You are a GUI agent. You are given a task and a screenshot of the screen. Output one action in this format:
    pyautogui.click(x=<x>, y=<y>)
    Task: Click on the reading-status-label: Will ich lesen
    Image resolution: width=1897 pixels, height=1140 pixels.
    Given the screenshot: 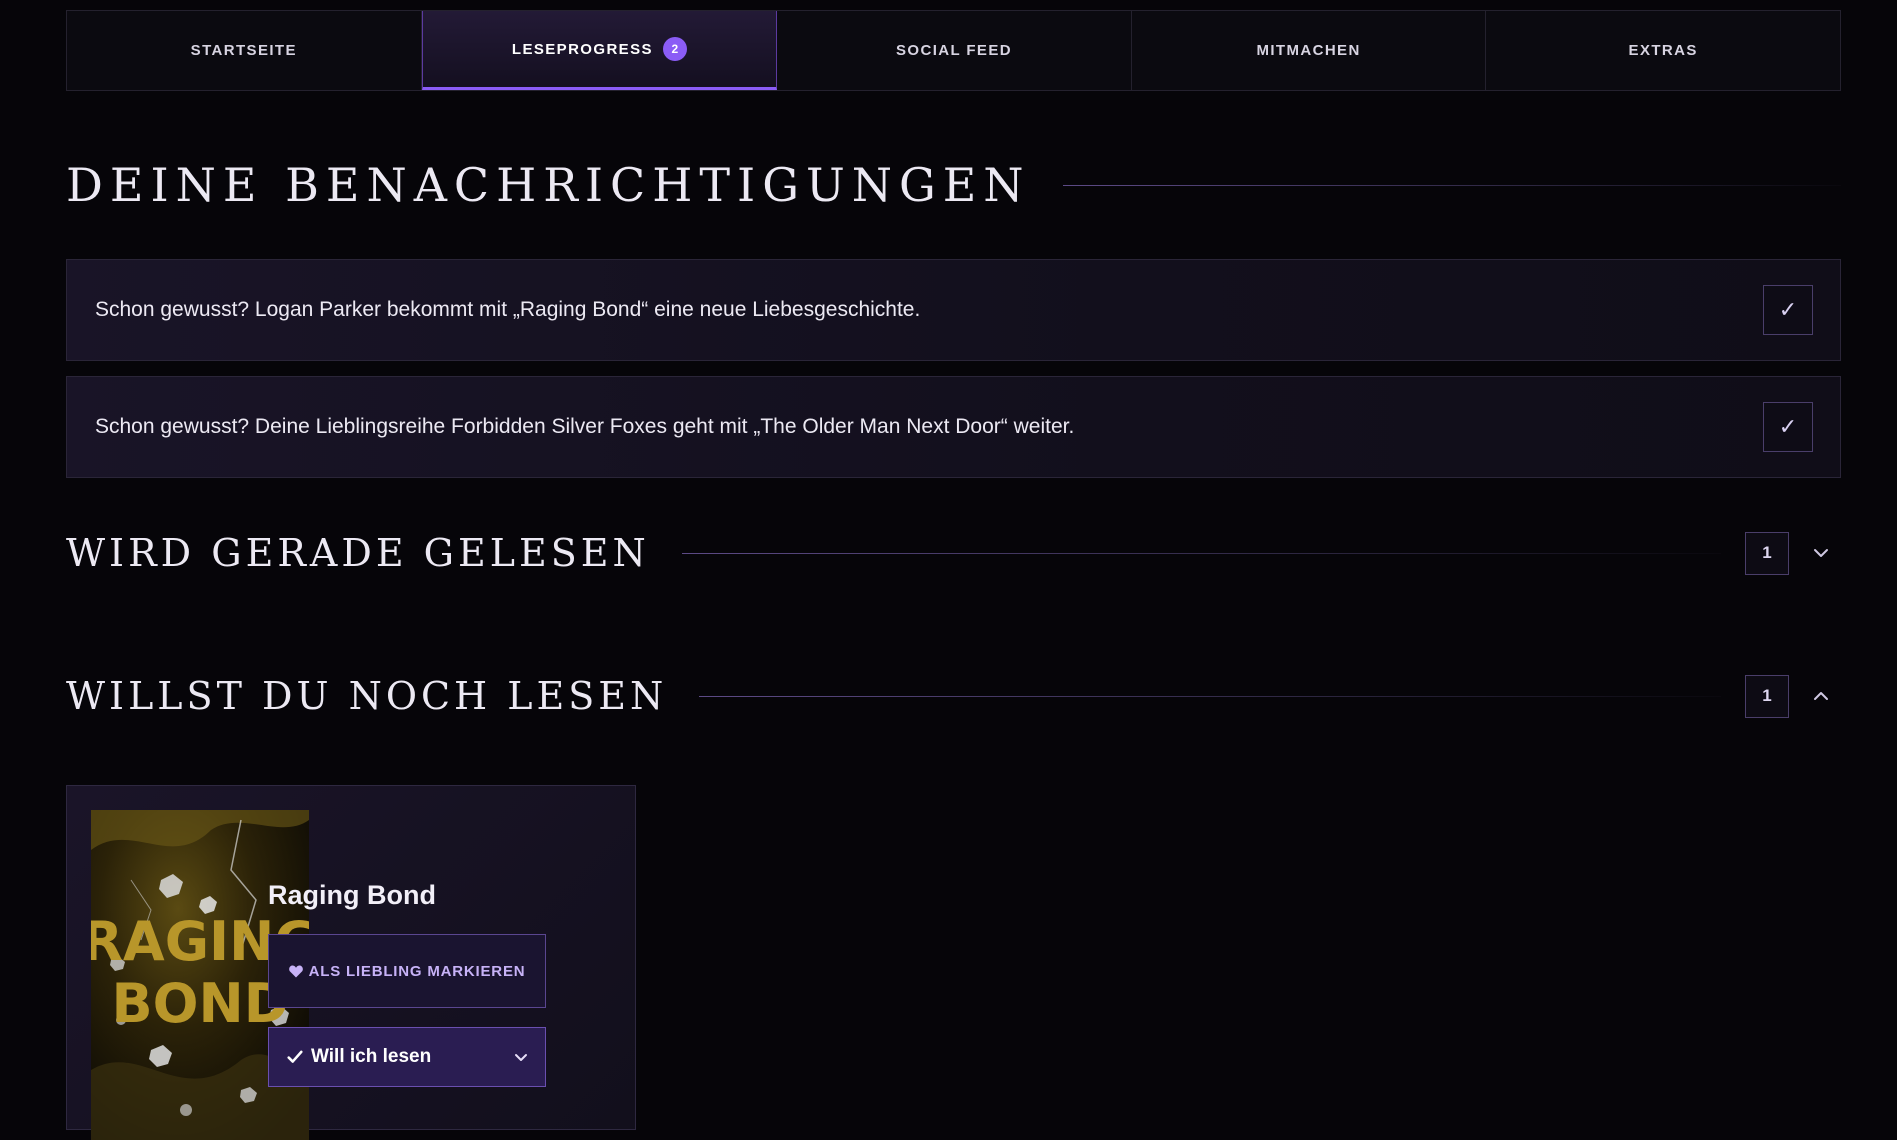 What is the action you would take?
    pyautogui.click(x=371, y=1056)
    